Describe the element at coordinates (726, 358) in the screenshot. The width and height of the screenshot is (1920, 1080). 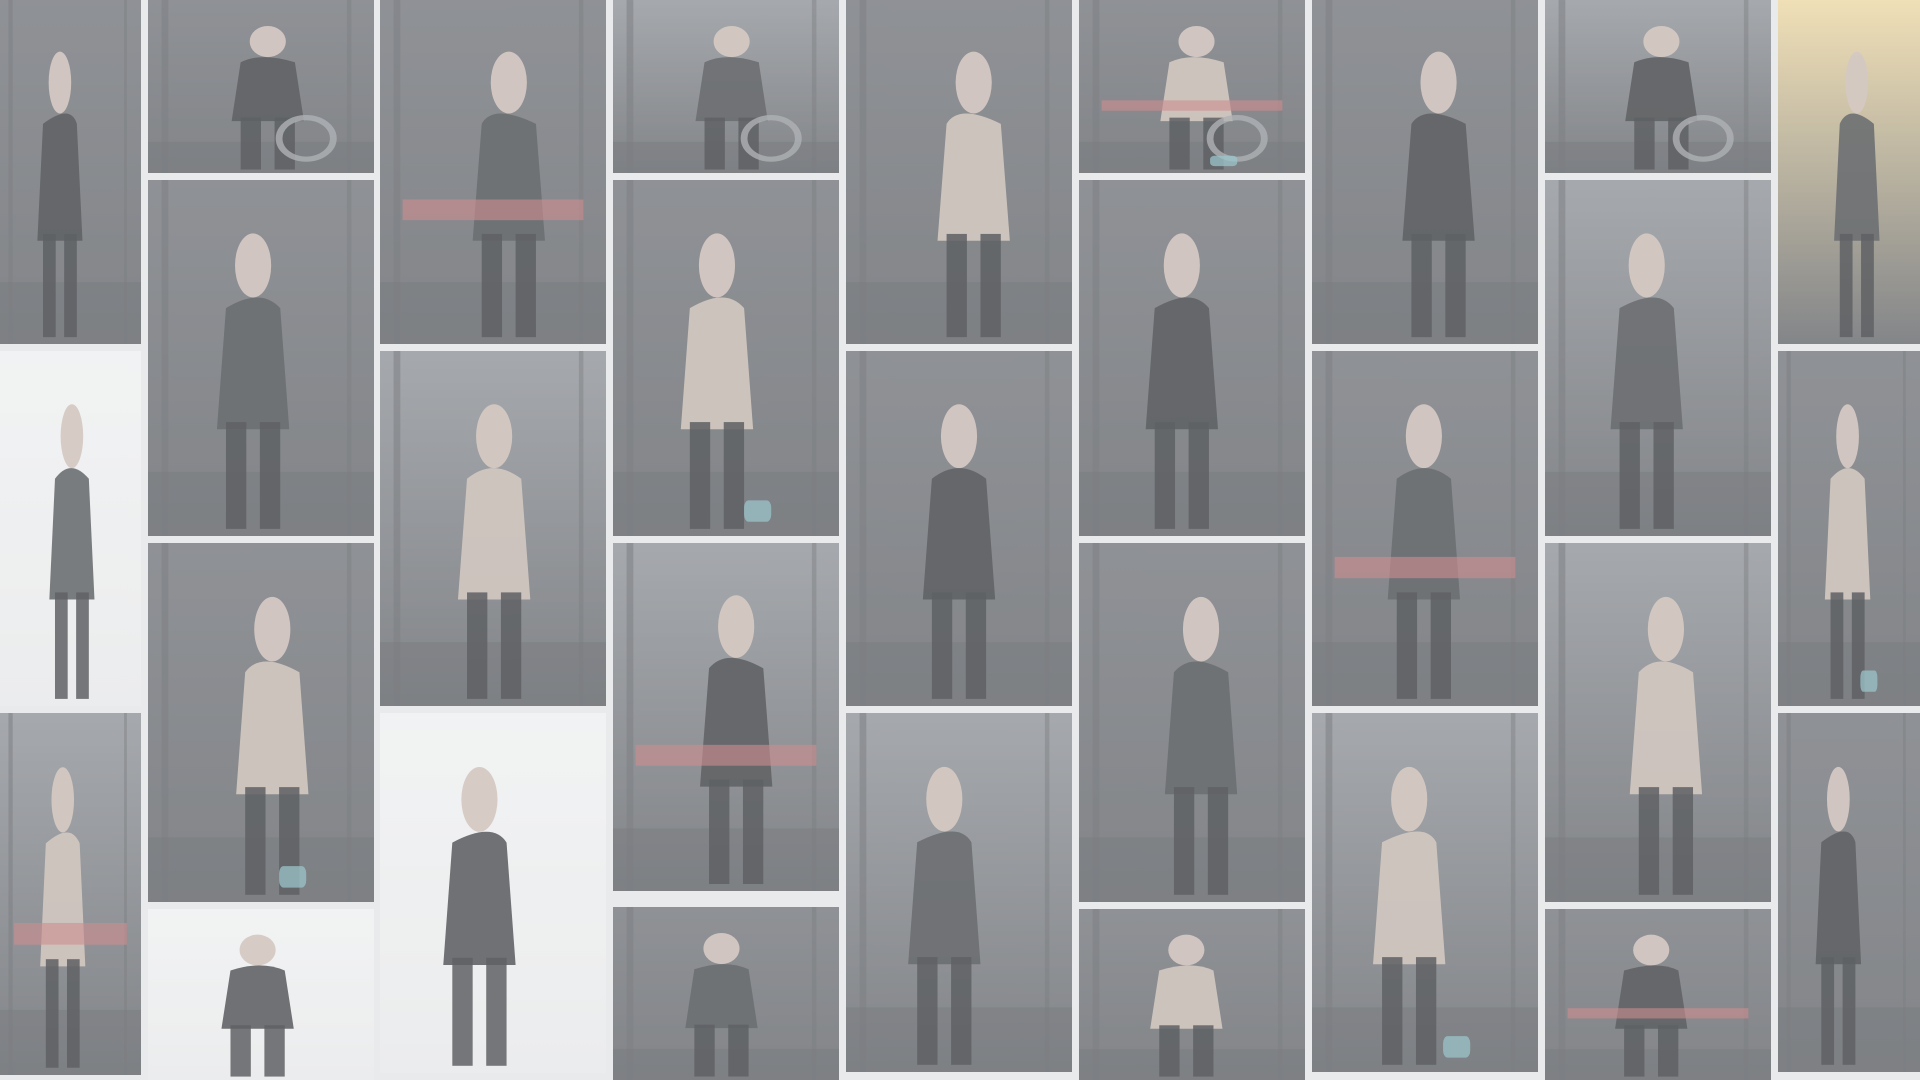
I see `photo-man-battle-ropes` at that location.